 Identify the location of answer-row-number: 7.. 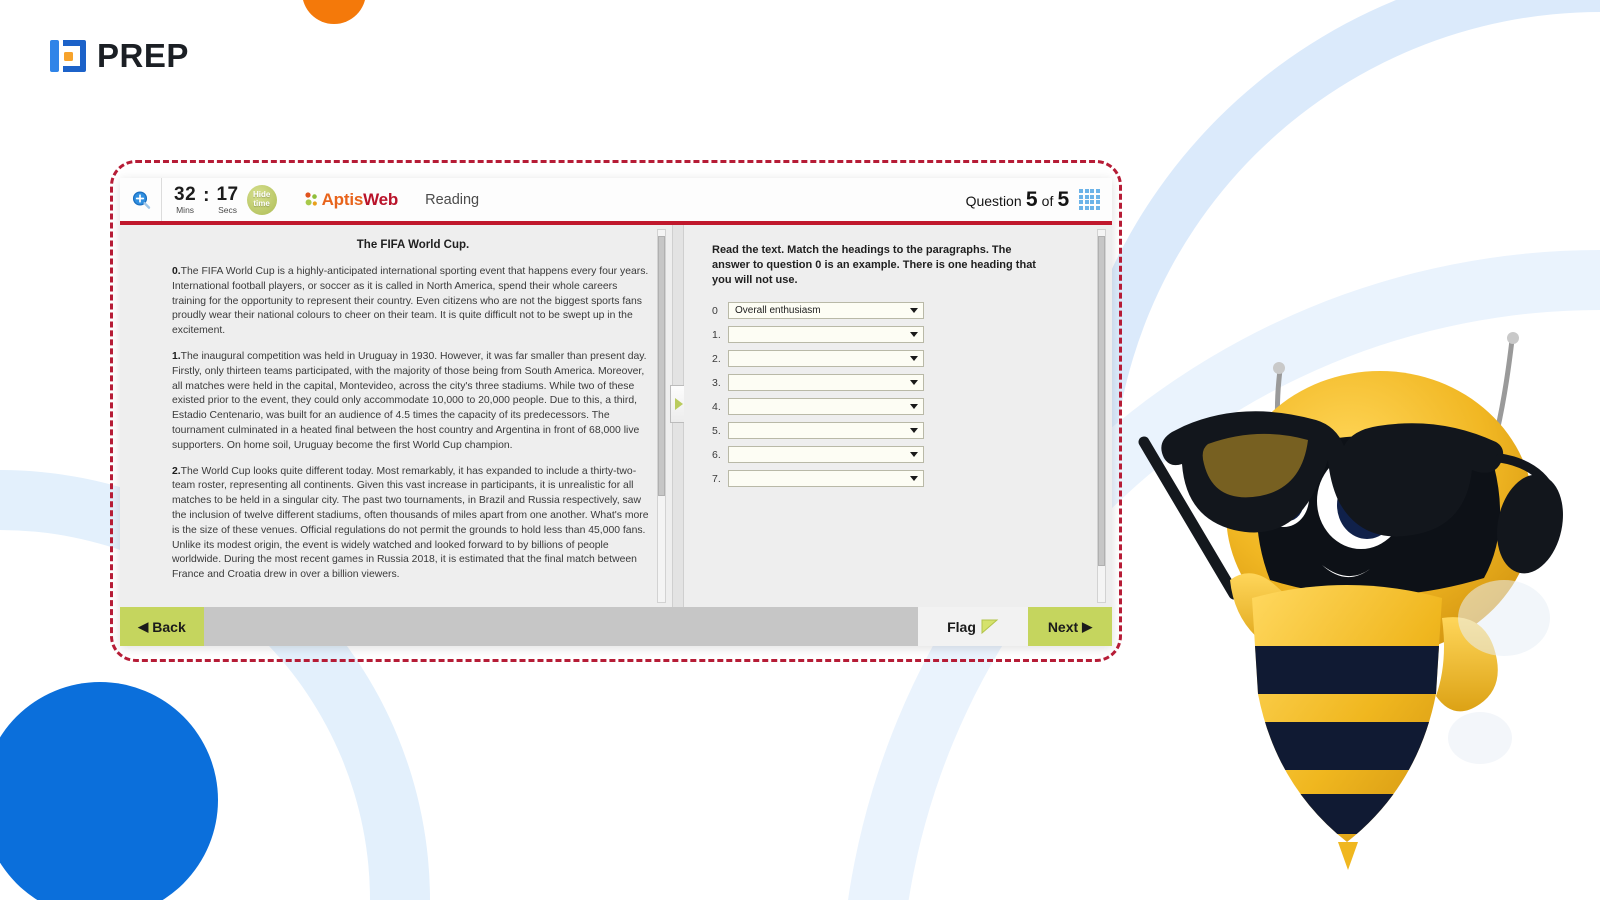
(716, 478).